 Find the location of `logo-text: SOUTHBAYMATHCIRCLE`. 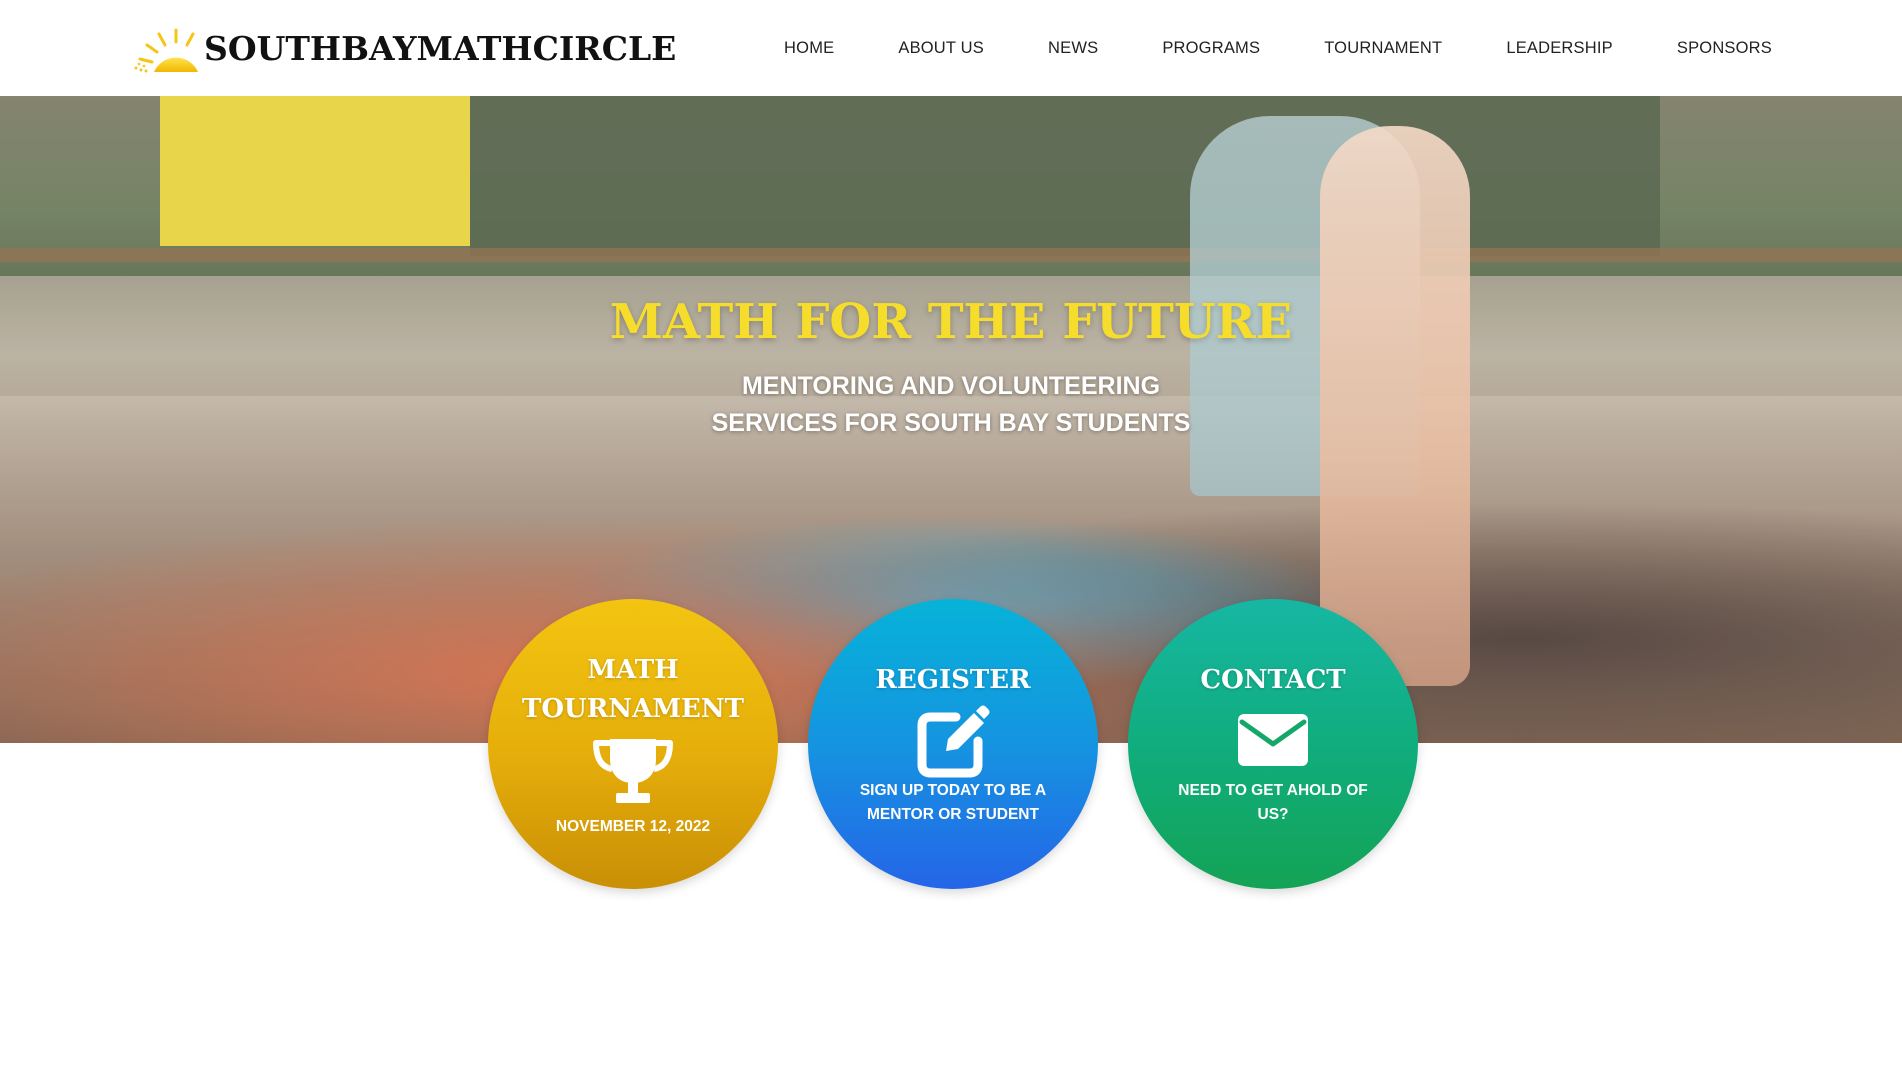

logo-text: SOUTHBAYMATHCIRCLE is located at coordinates (440, 48).